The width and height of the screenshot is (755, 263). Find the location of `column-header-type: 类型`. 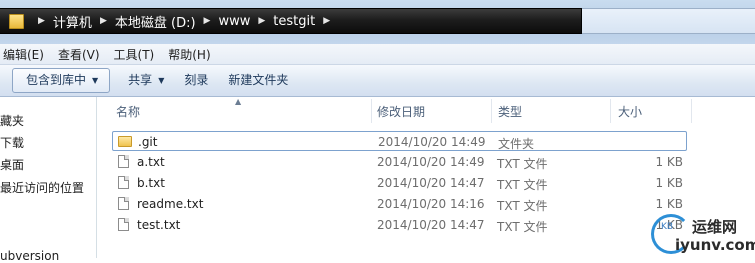

column-header-type: 类型 is located at coordinates (510, 111).